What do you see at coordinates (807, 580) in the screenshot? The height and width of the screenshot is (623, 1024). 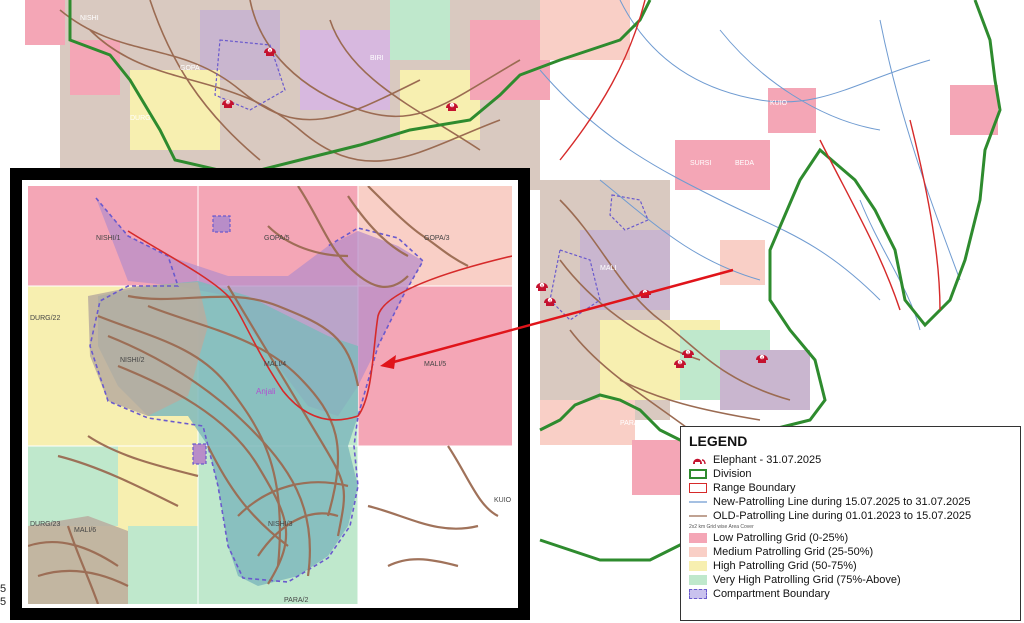 I see `legend-label-very-high: Very High Patrolling Grid (75%-Above)` at bounding box center [807, 580].